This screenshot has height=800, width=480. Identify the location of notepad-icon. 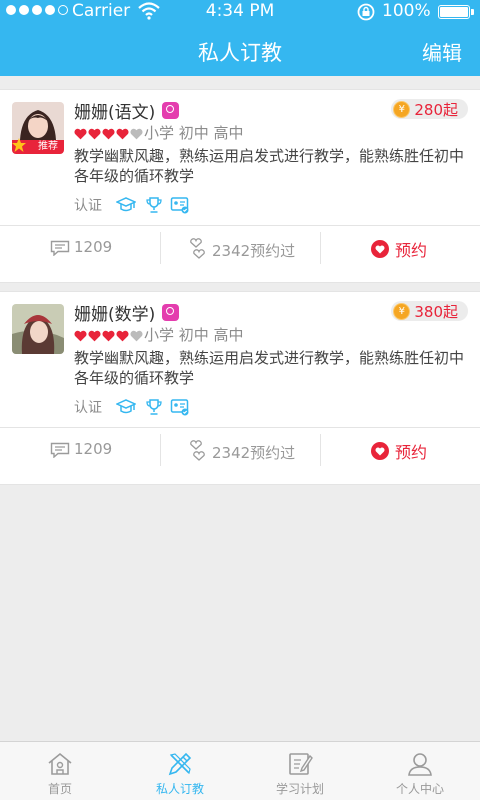
(301, 764).